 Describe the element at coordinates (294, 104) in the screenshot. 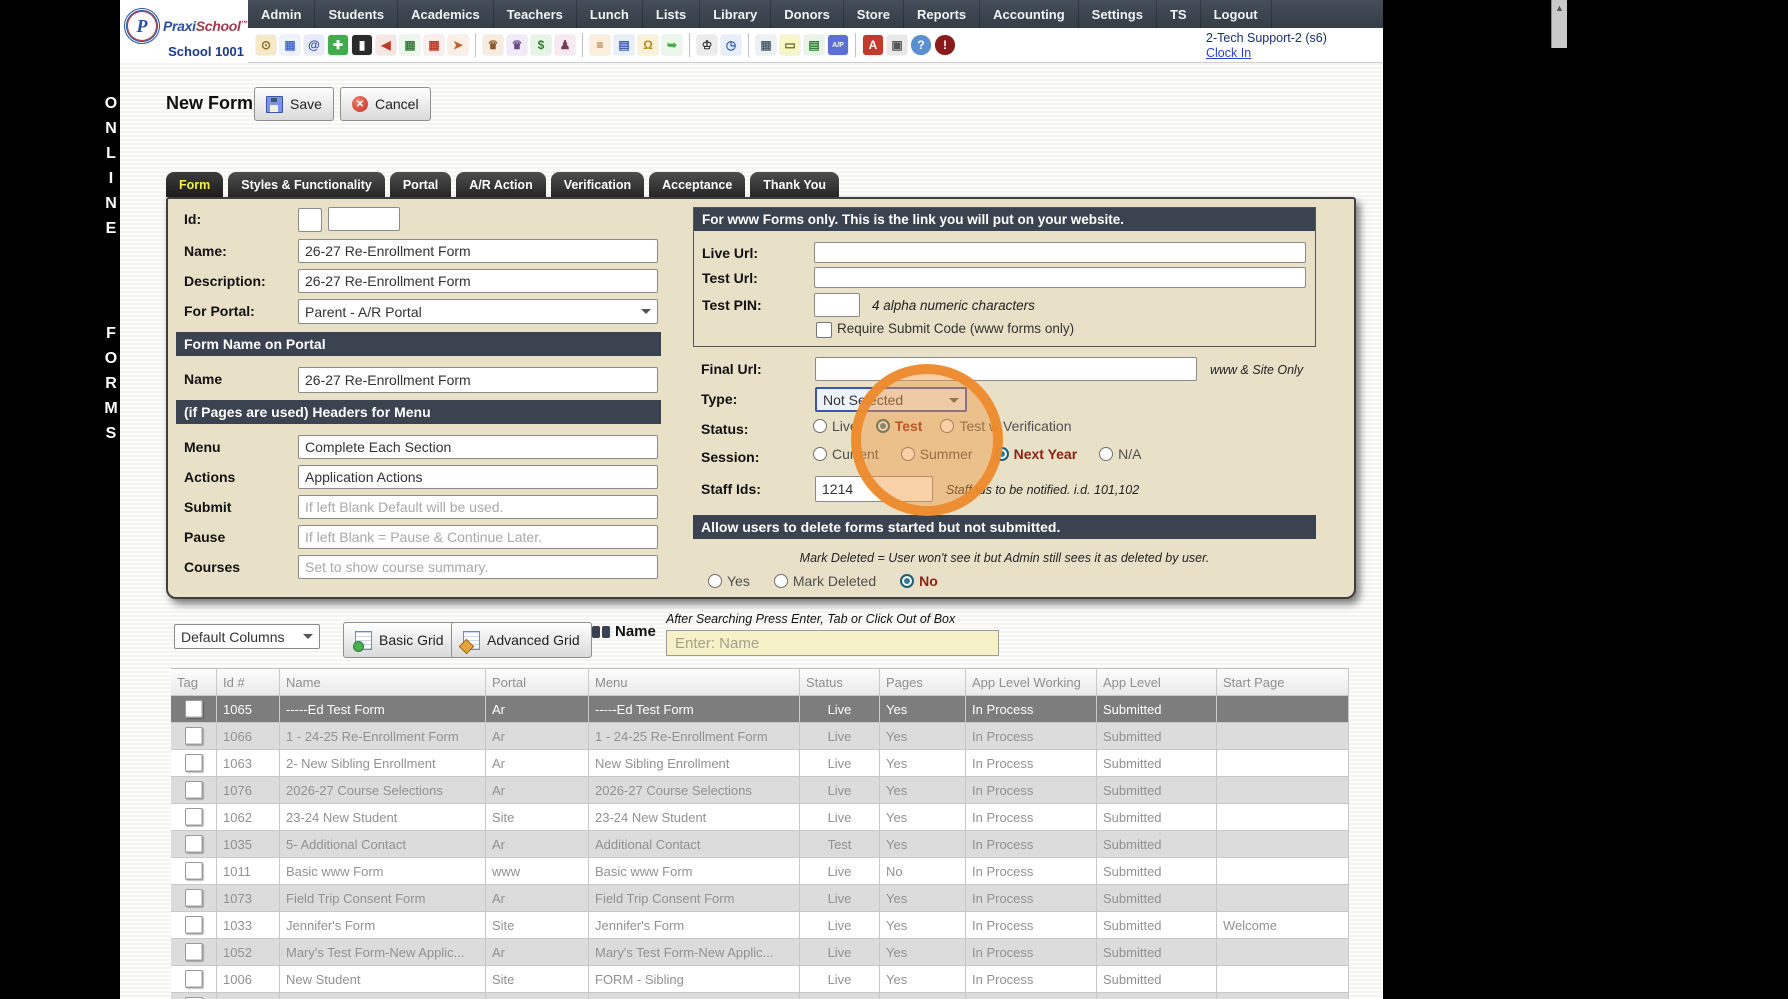

I see `save-button: Save` at that location.